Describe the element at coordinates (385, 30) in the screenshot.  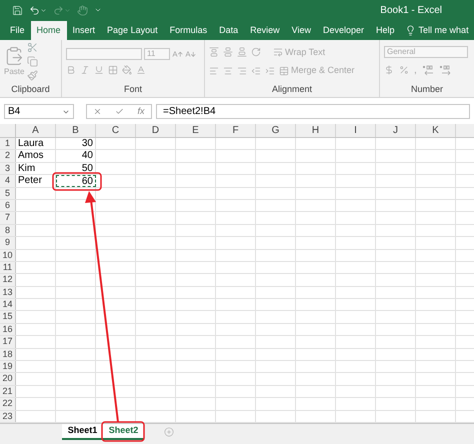
I see `ribbon-tab: Help` at that location.